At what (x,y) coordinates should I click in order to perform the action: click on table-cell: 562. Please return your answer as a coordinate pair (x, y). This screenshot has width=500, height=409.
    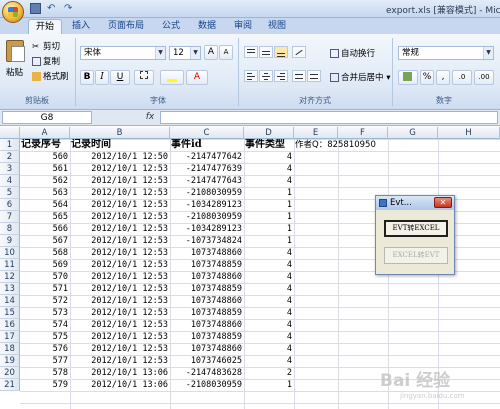
    Looking at the image, I should click on (45, 181).